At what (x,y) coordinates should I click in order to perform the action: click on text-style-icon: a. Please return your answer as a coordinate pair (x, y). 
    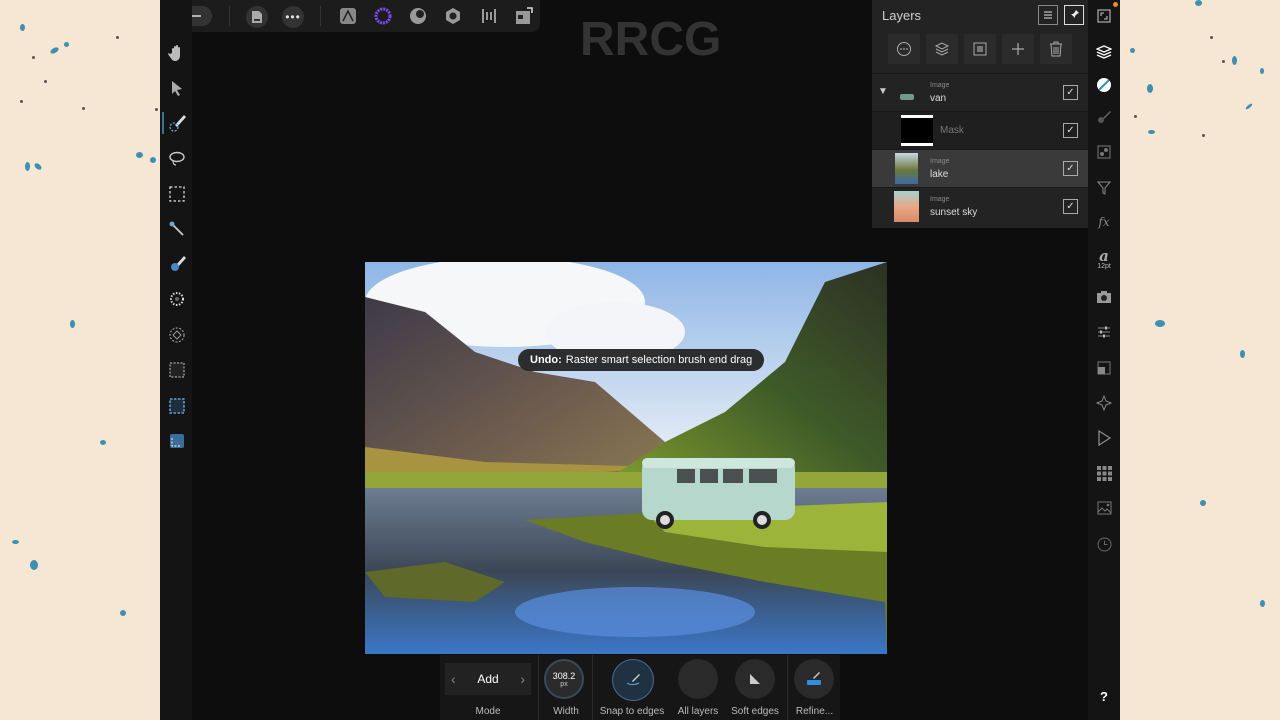
    Looking at the image, I should click on (1104, 255).